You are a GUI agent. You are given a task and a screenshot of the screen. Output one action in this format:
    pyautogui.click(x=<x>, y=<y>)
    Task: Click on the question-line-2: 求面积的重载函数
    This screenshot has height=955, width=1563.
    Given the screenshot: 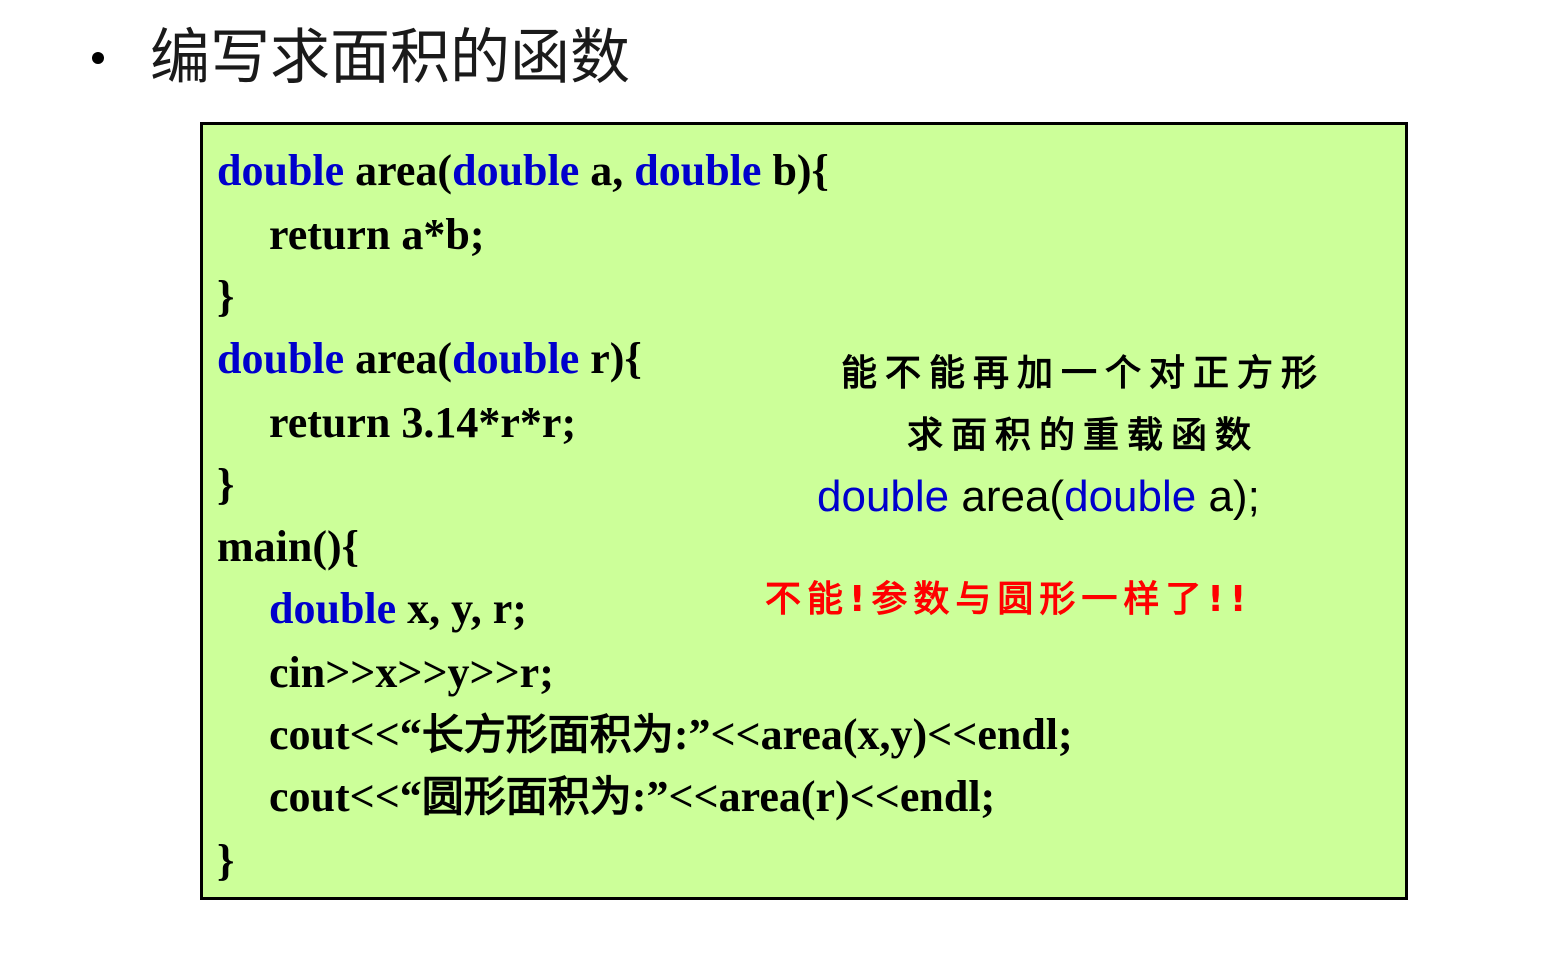 What is the action you would take?
    pyautogui.click(x=1082, y=435)
    